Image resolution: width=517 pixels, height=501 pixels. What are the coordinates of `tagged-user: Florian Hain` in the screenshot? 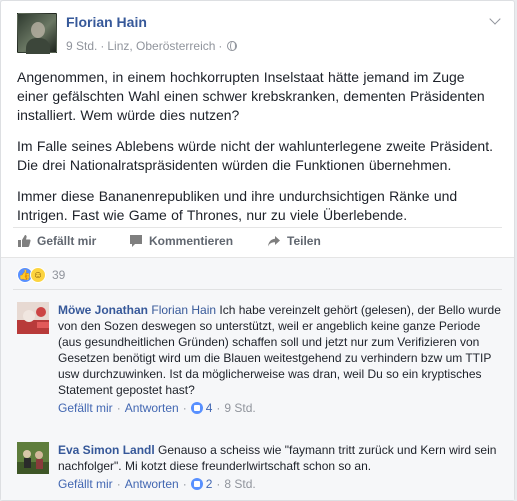 It's located at (183, 310).